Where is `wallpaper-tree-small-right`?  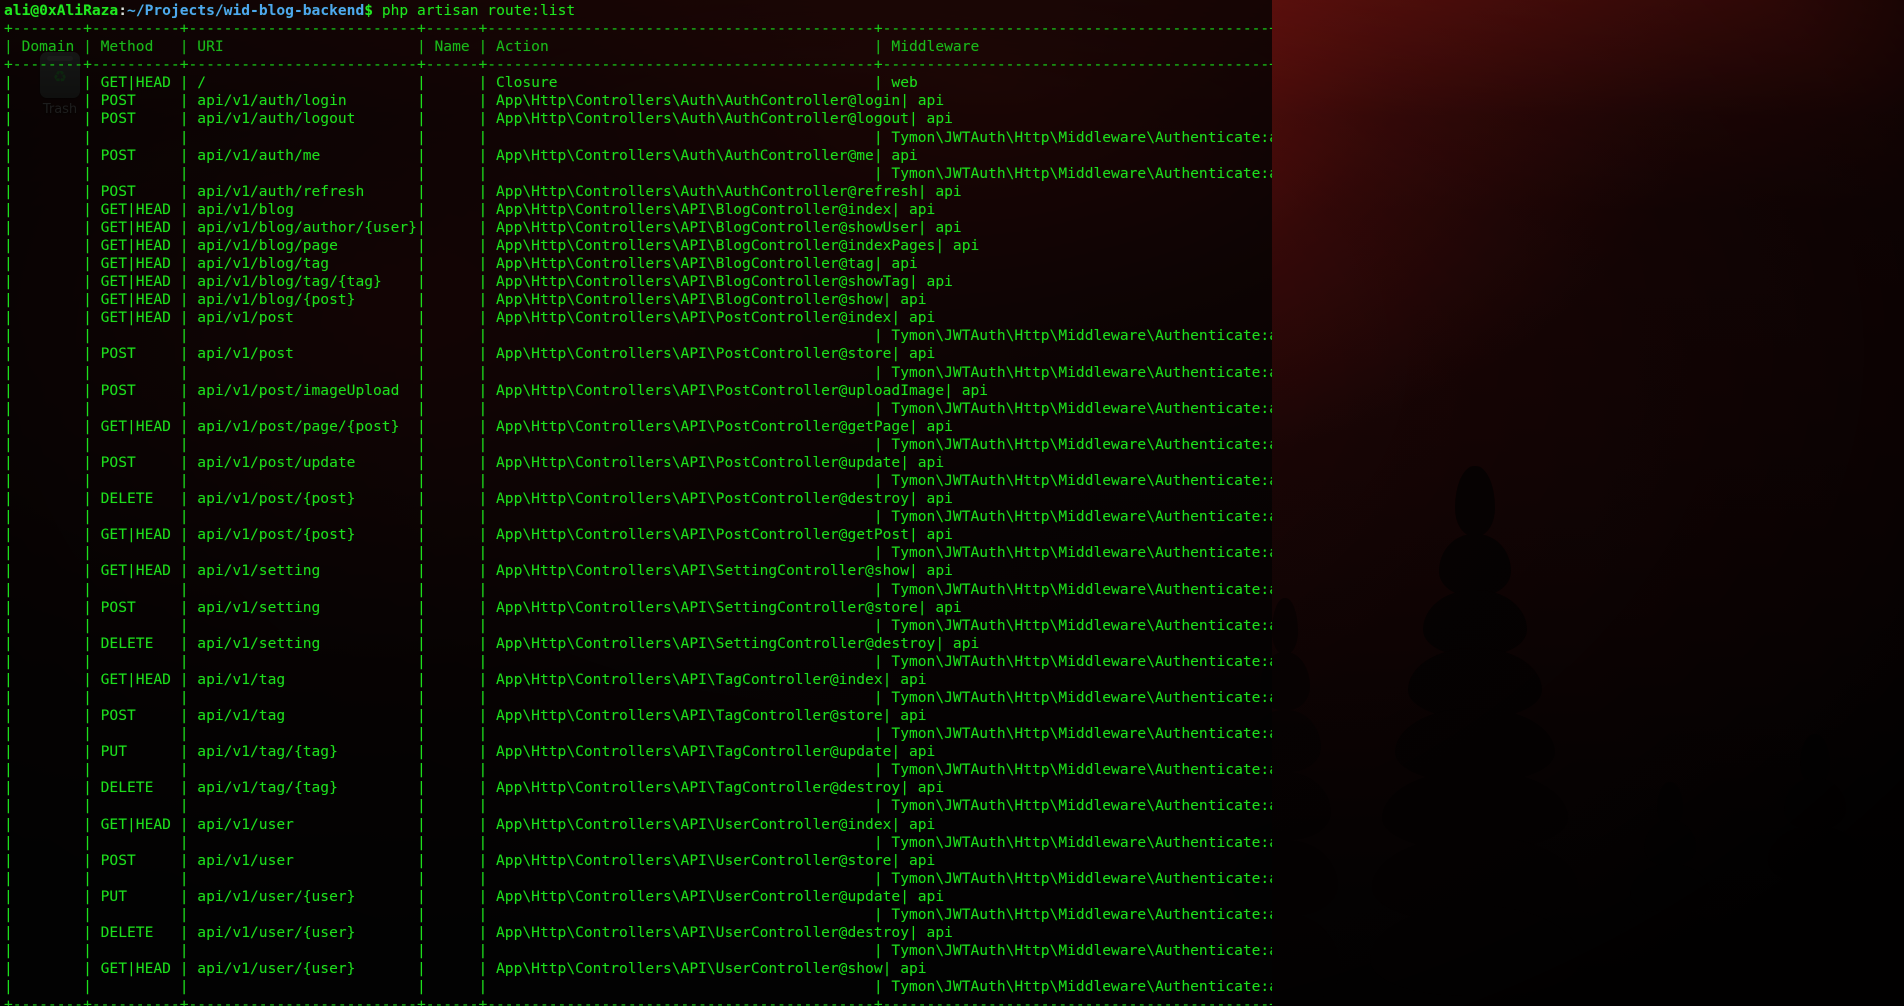
wallpaper-tree-small-right is located at coordinates (1815, 866).